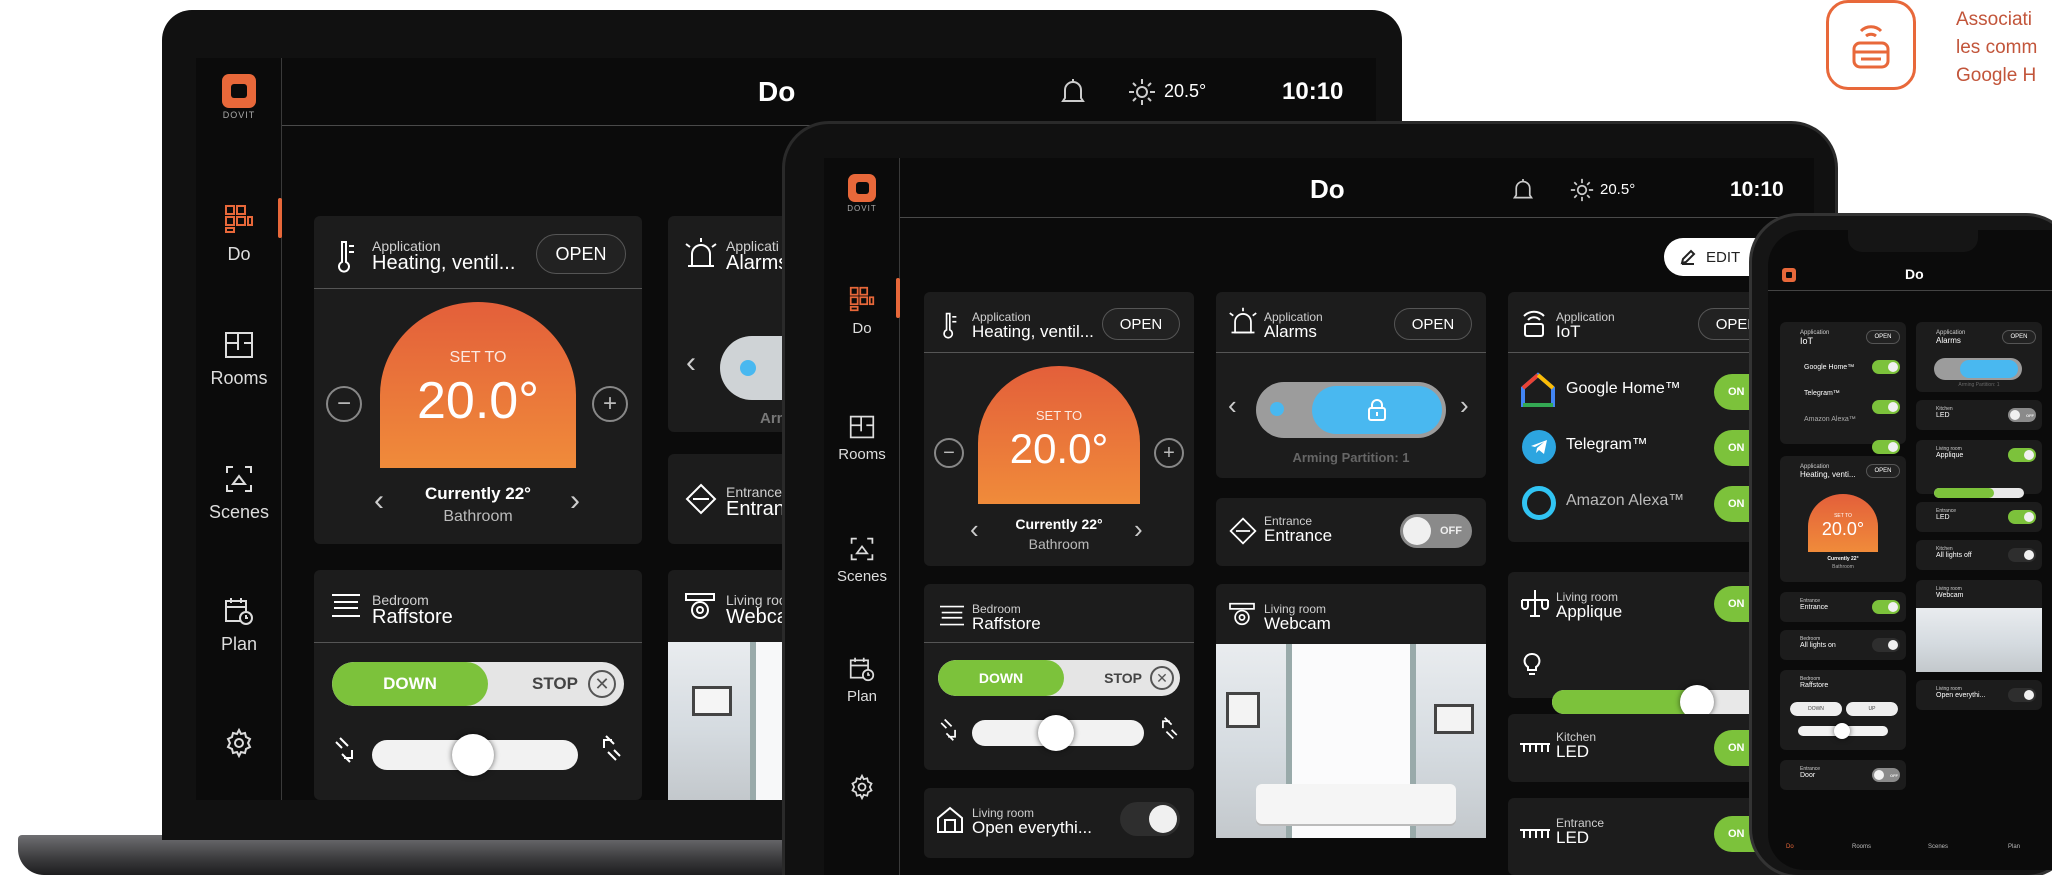  What do you see at coordinates (1938, 847) in the screenshot?
I see `phone-nav-scenes: Scenes` at bounding box center [1938, 847].